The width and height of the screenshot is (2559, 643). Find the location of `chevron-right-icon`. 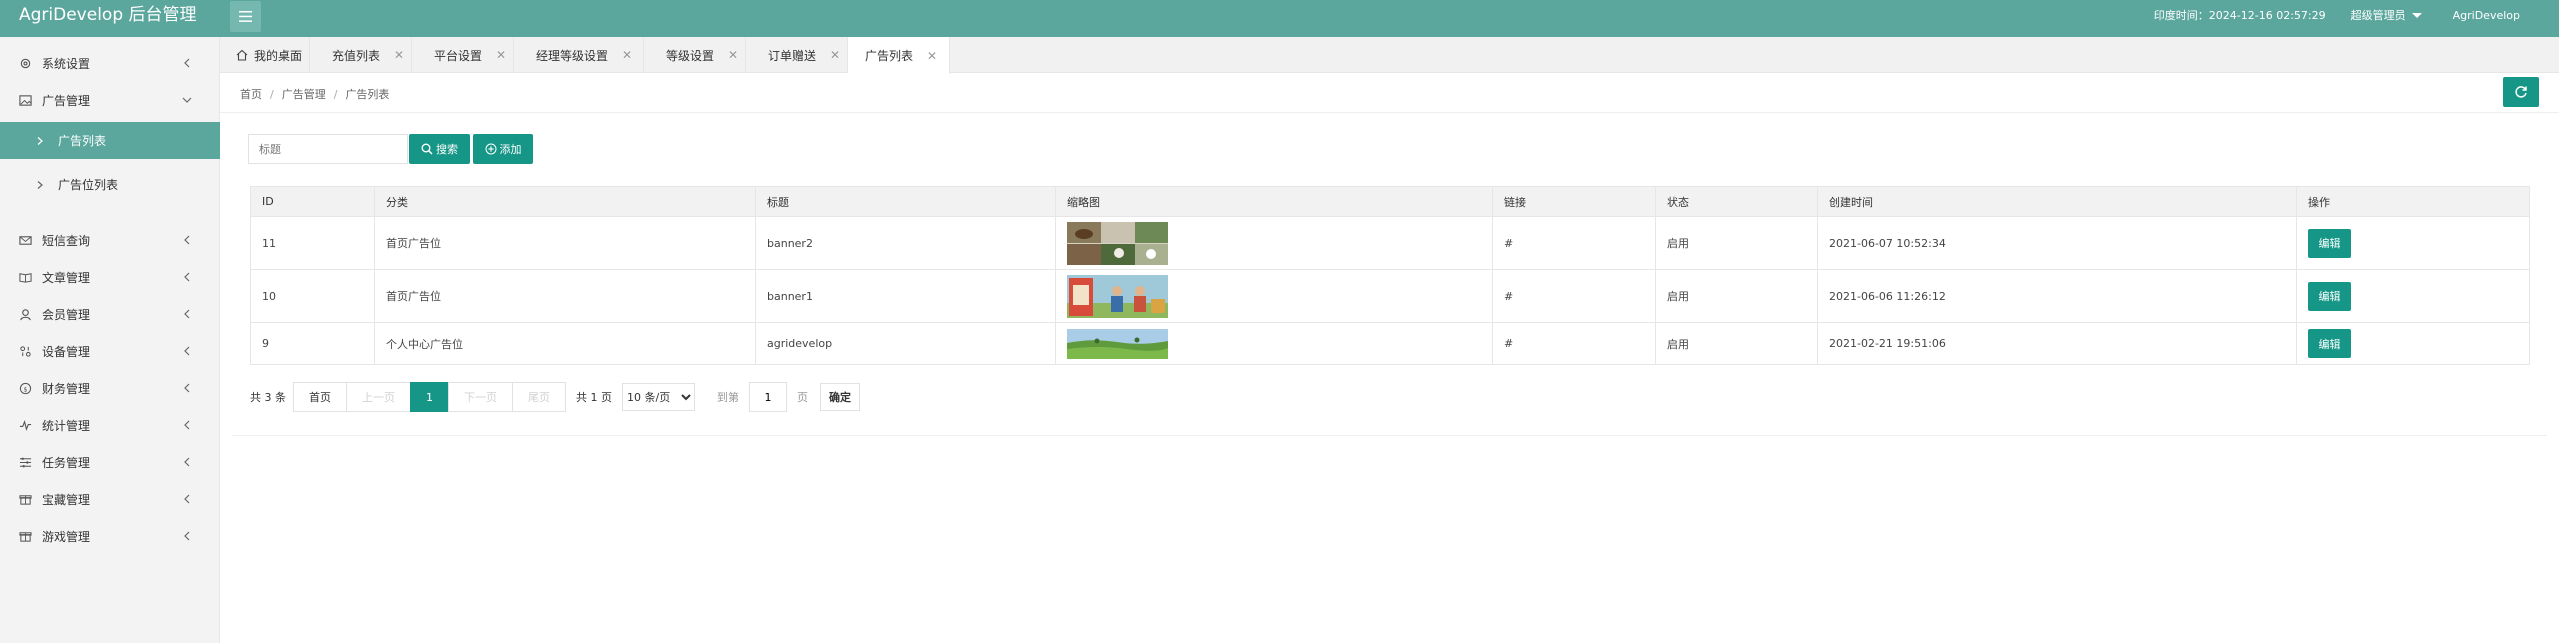

chevron-right-icon is located at coordinates (40, 184).